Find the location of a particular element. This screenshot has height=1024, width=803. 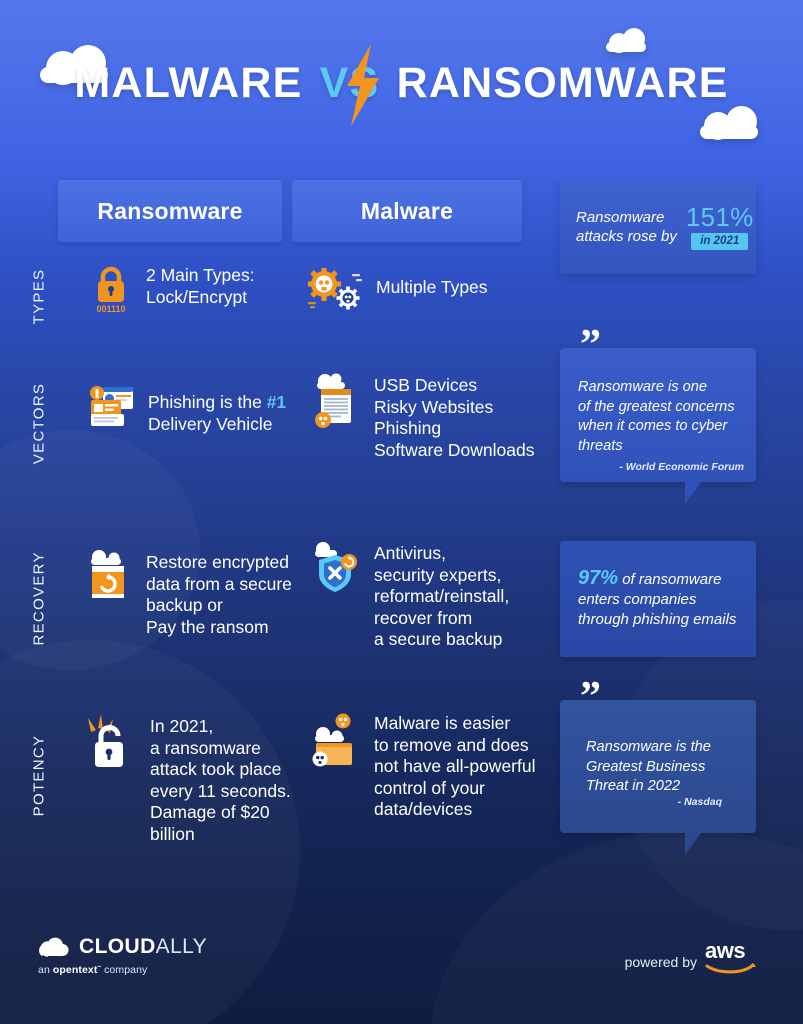

potency-malware-line3: not have all-powerful is located at coordinates (455, 766).